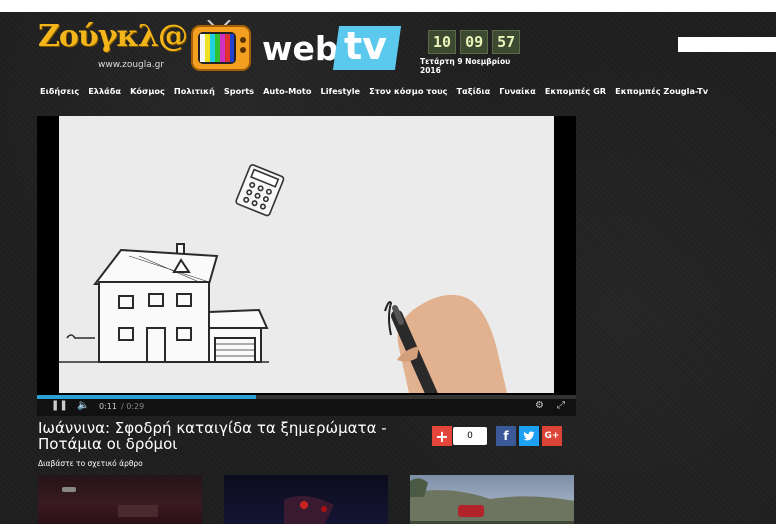 This screenshot has height=524, width=776. What do you see at coordinates (113, 36) in the screenshot?
I see `logo-wordmark: Ζούγκλ@` at bounding box center [113, 36].